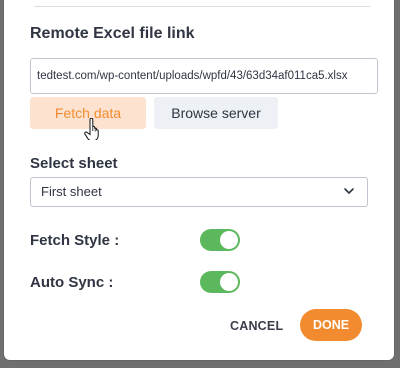  What do you see at coordinates (91, 129) in the screenshot?
I see `hand-cursor-icon` at bounding box center [91, 129].